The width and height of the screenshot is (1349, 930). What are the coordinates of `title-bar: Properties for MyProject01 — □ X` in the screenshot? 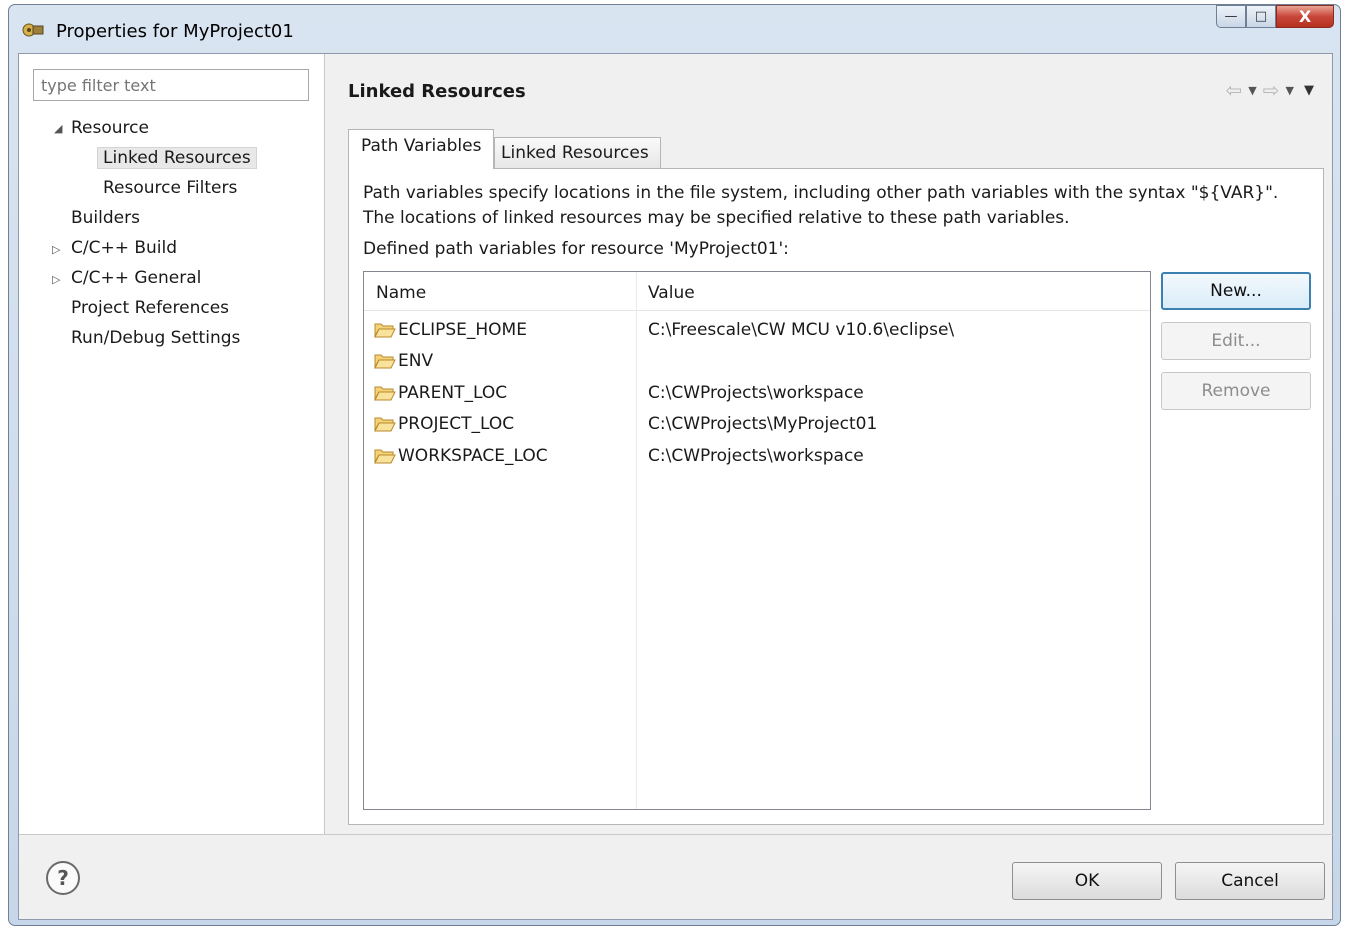 It's located at (674, 28).